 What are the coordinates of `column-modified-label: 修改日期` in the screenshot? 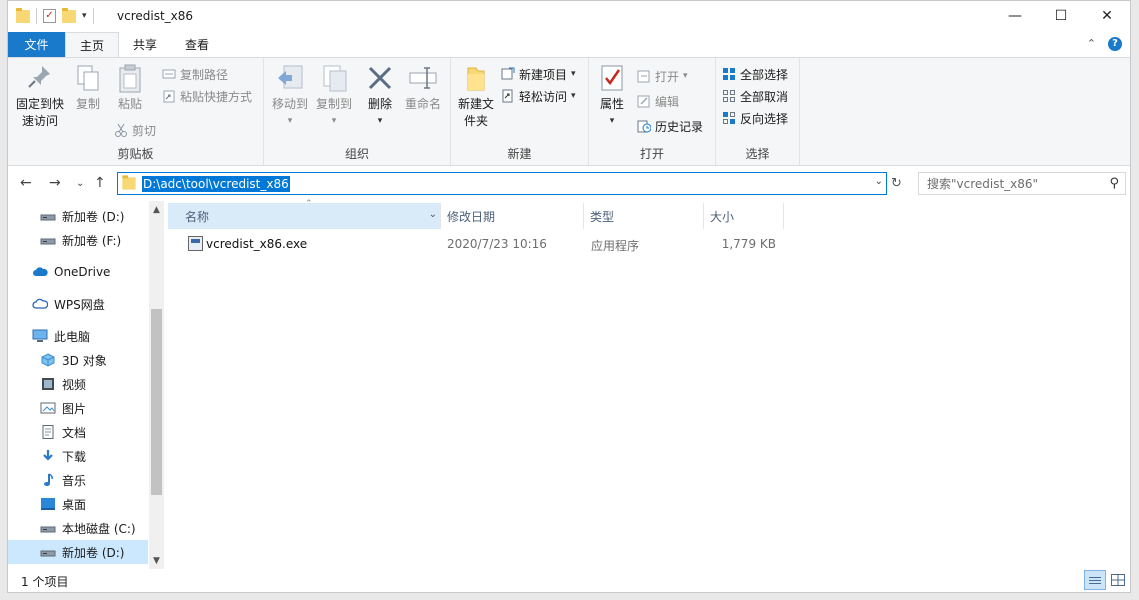 It's located at (471, 216).